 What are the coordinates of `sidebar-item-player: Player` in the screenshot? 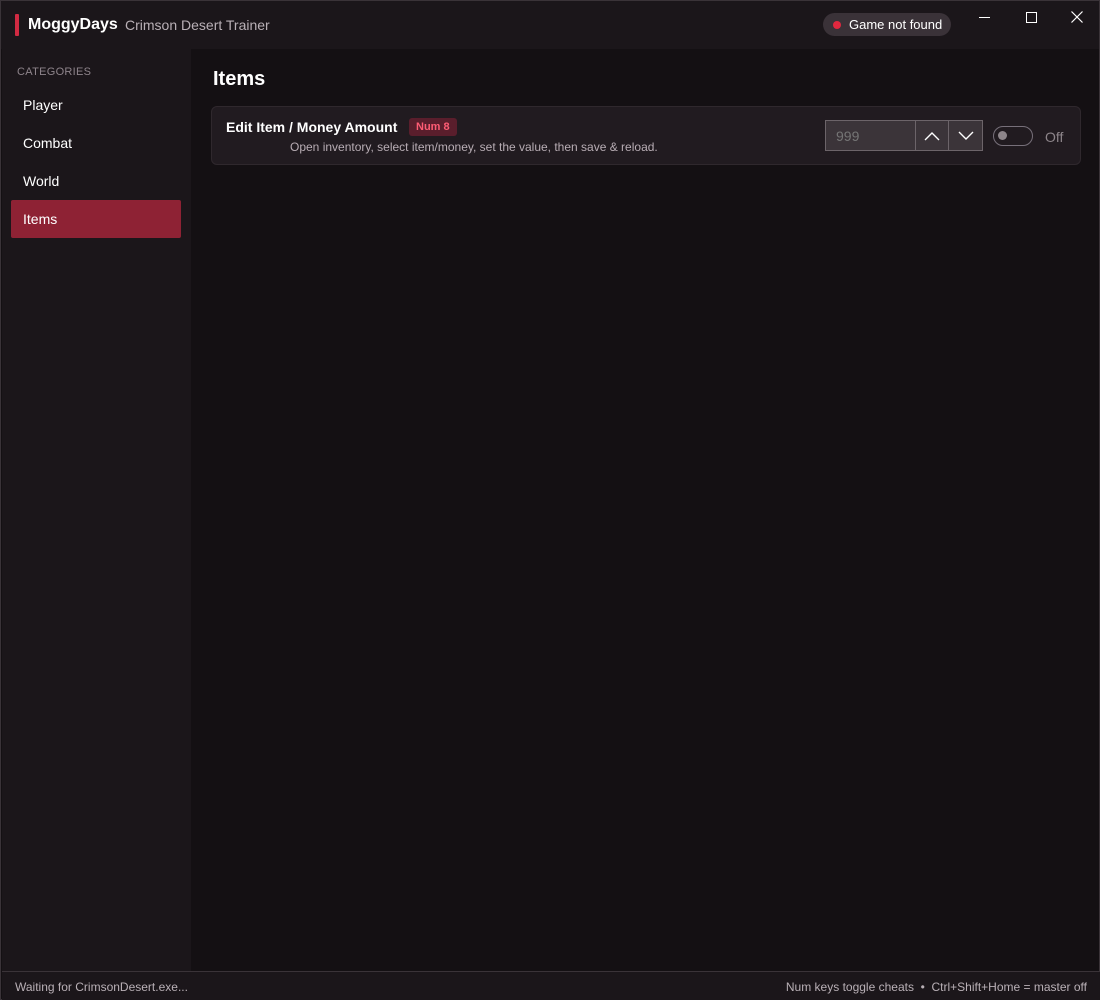 It's located at (96, 105).